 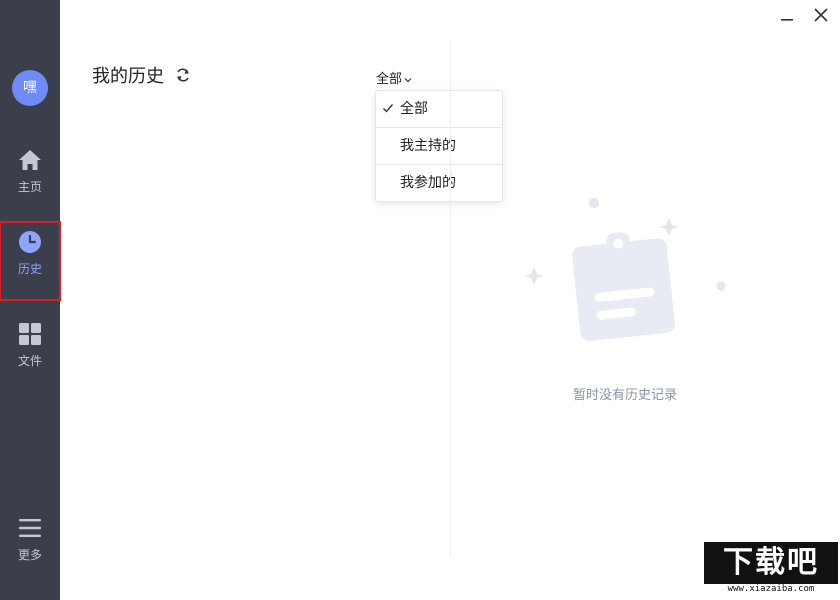 What do you see at coordinates (624, 395) in the screenshot?
I see `empty-state-text: 暂时没有历史记录` at bounding box center [624, 395].